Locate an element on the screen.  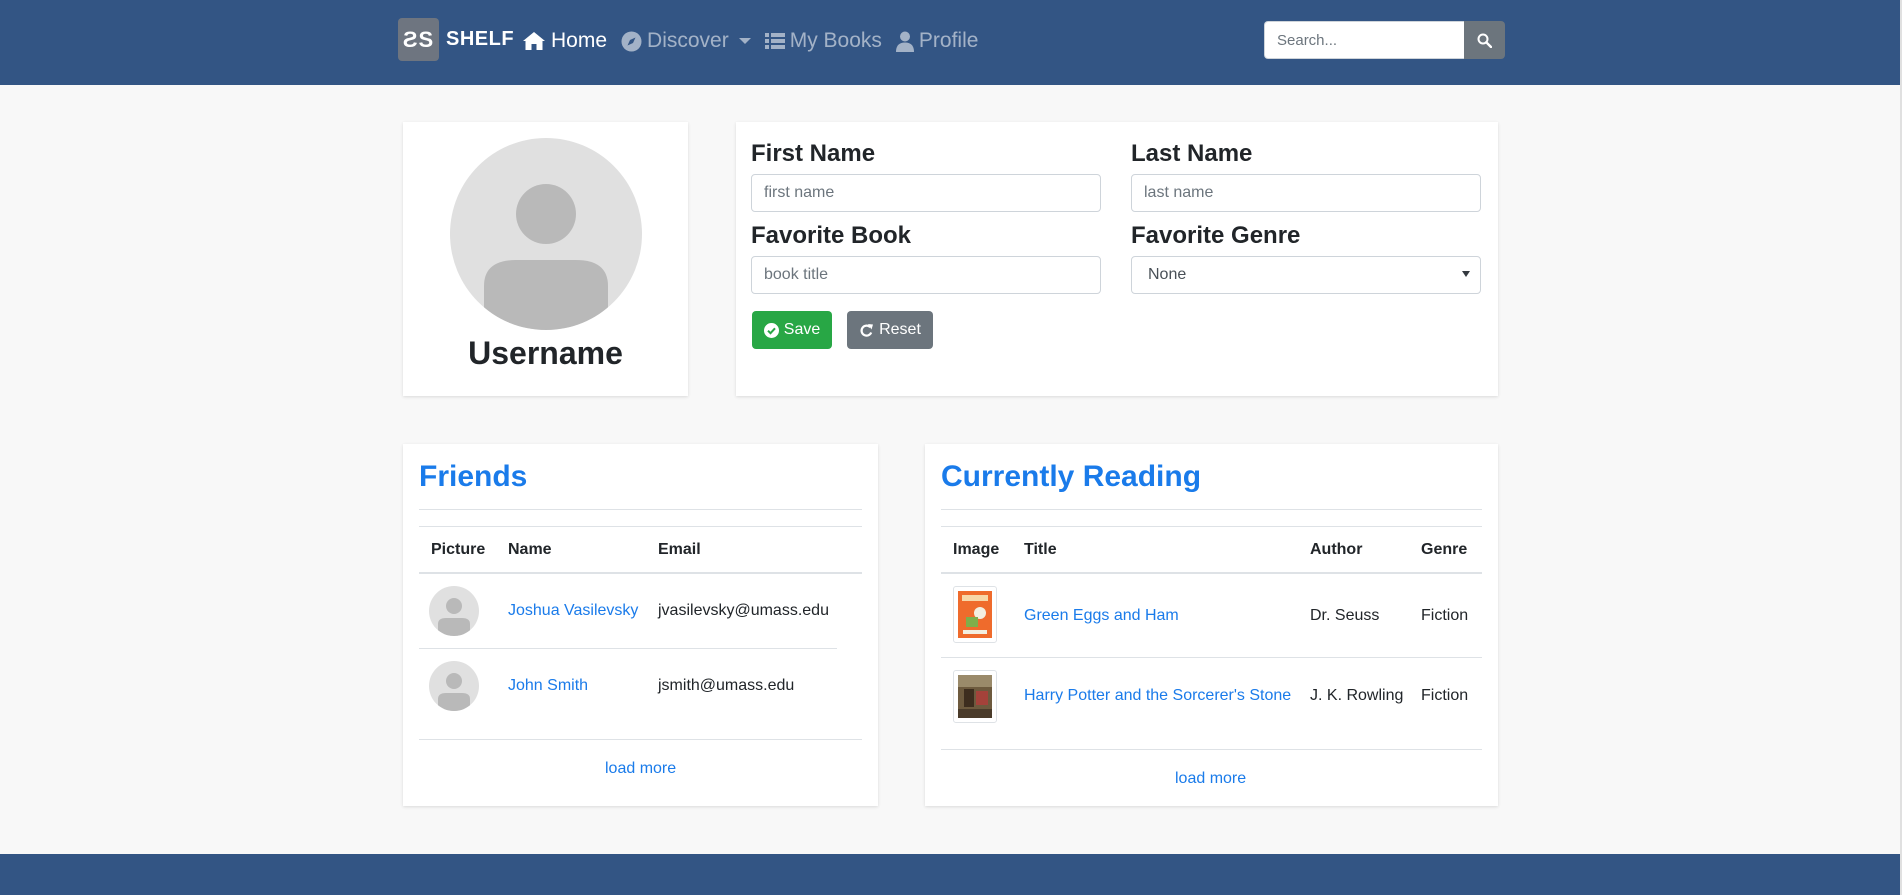
reset-button: Reset is located at coordinates (890, 330).